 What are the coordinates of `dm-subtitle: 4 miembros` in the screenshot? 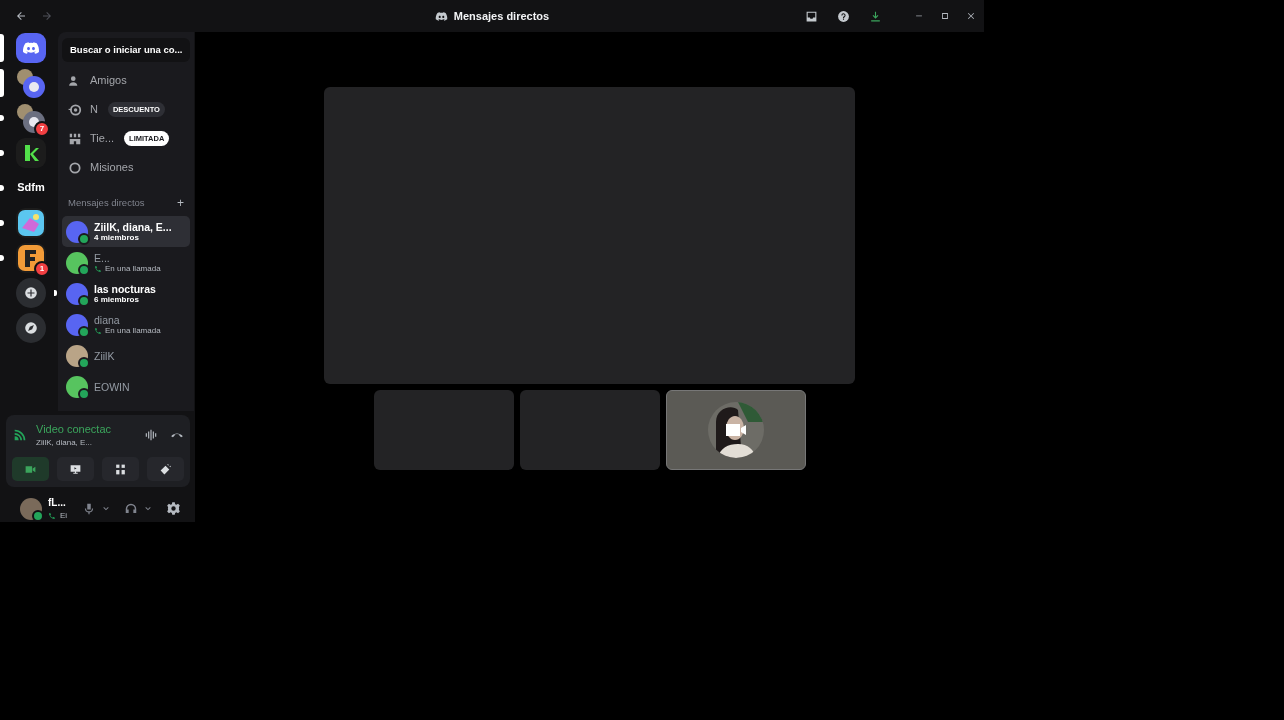 It's located at (116, 237).